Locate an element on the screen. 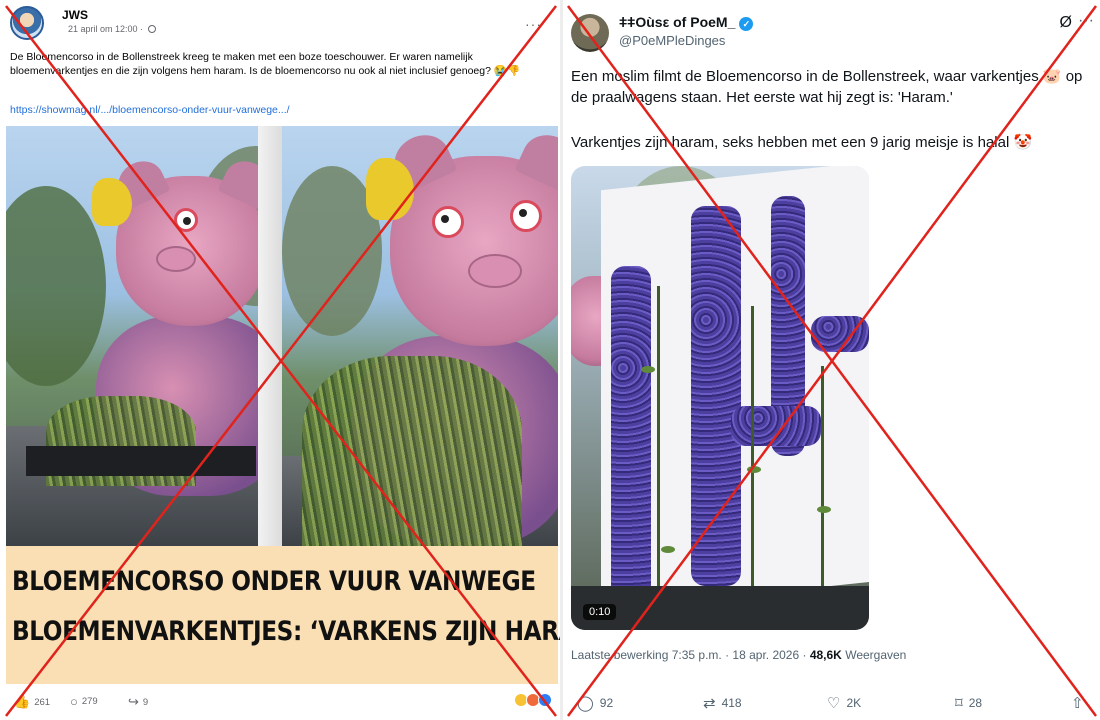 The image size is (1100, 720). bookmark-button: ⌑ 28 is located at coordinates (968, 703).